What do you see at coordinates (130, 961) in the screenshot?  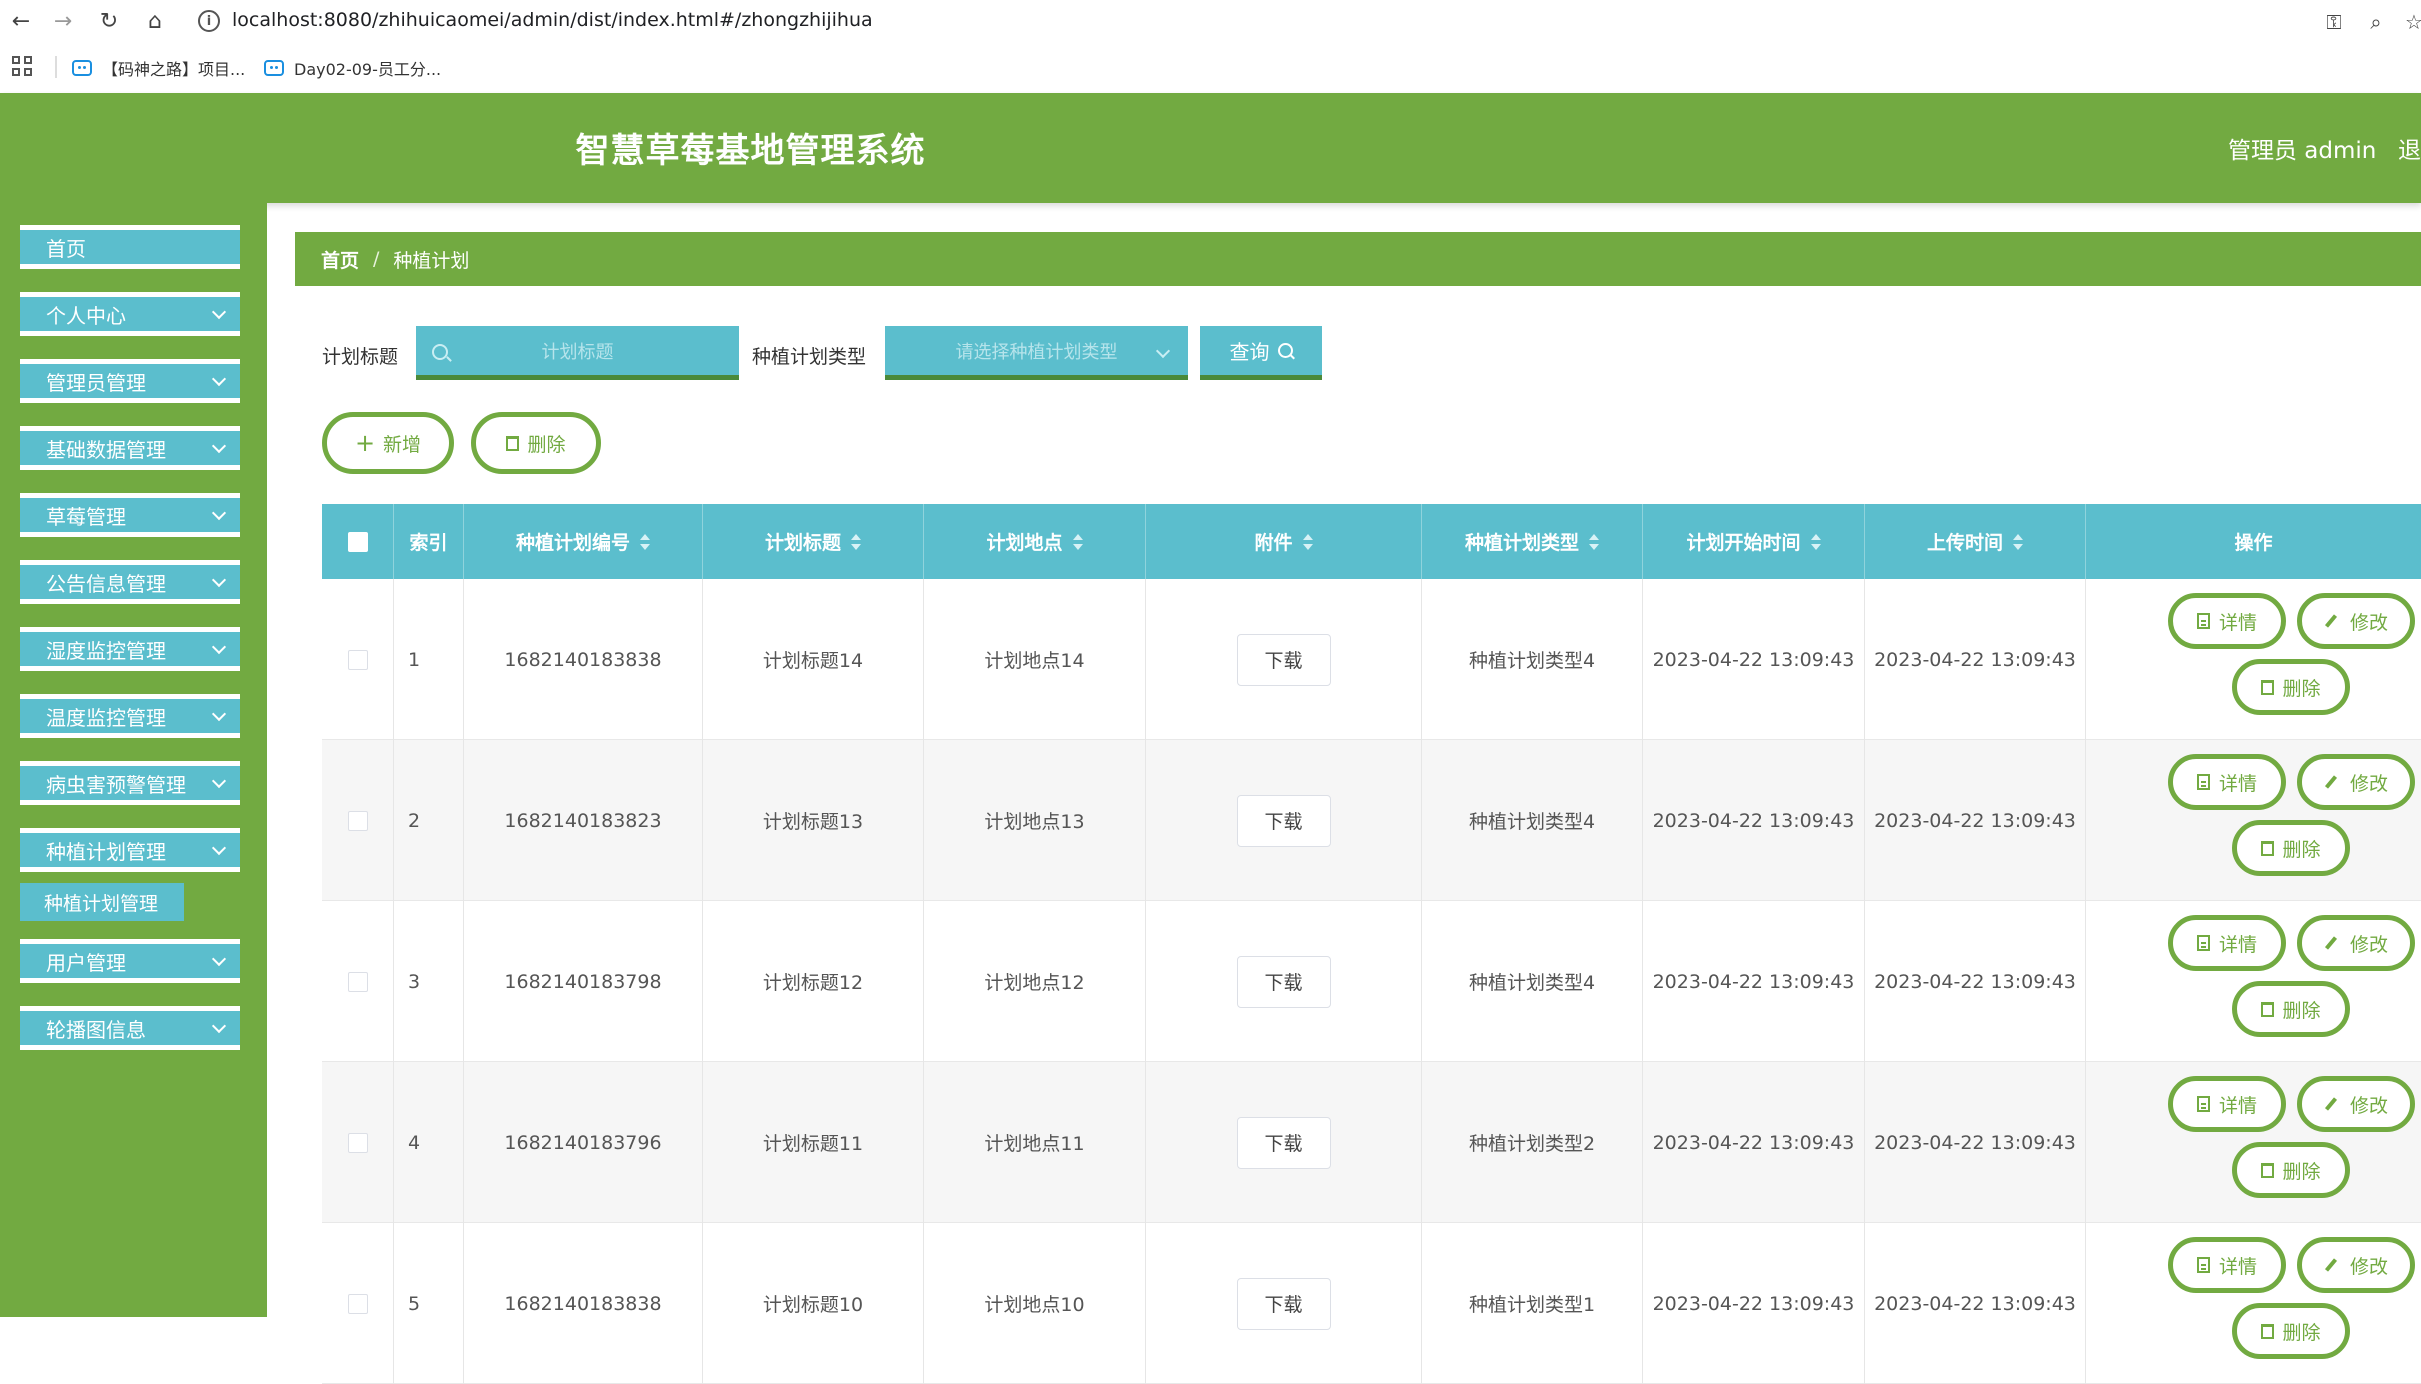 I see `sidebar-item-users: 用户管理` at bounding box center [130, 961].